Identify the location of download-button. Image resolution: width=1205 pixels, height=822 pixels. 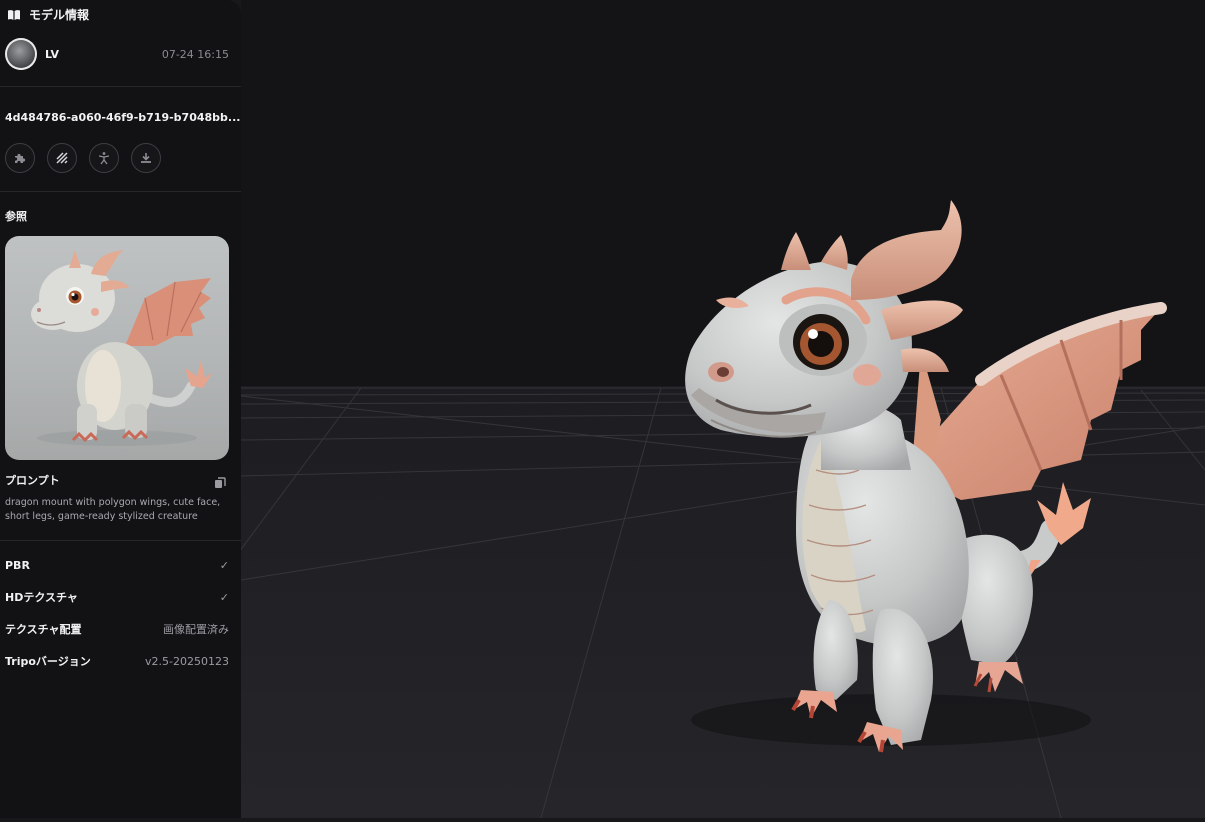
(146, 158).